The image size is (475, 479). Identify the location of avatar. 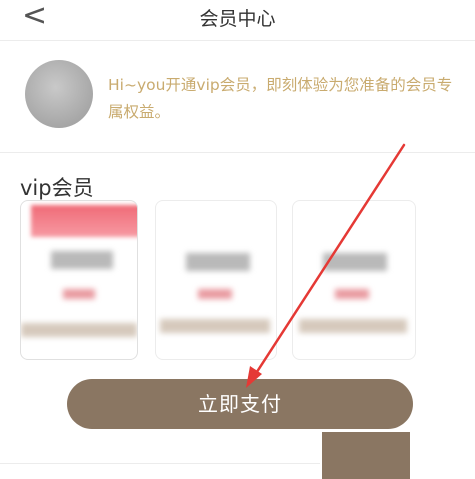
(59, 94).